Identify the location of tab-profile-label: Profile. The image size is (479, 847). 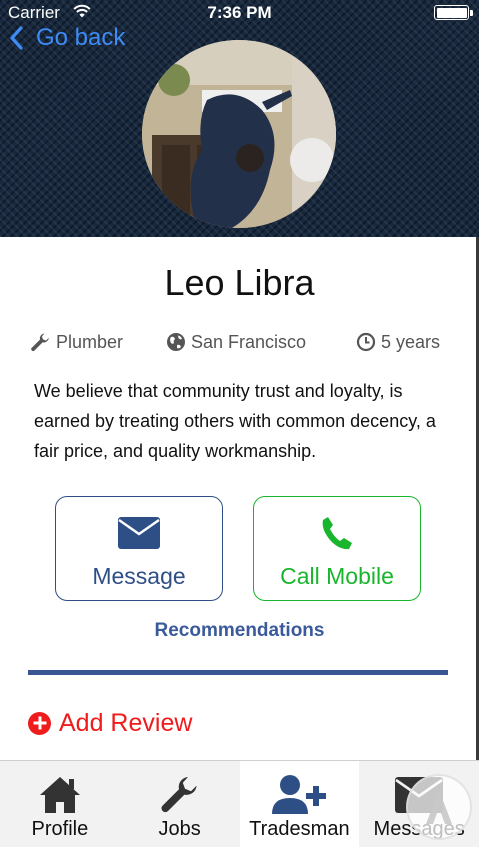
(60, 829).